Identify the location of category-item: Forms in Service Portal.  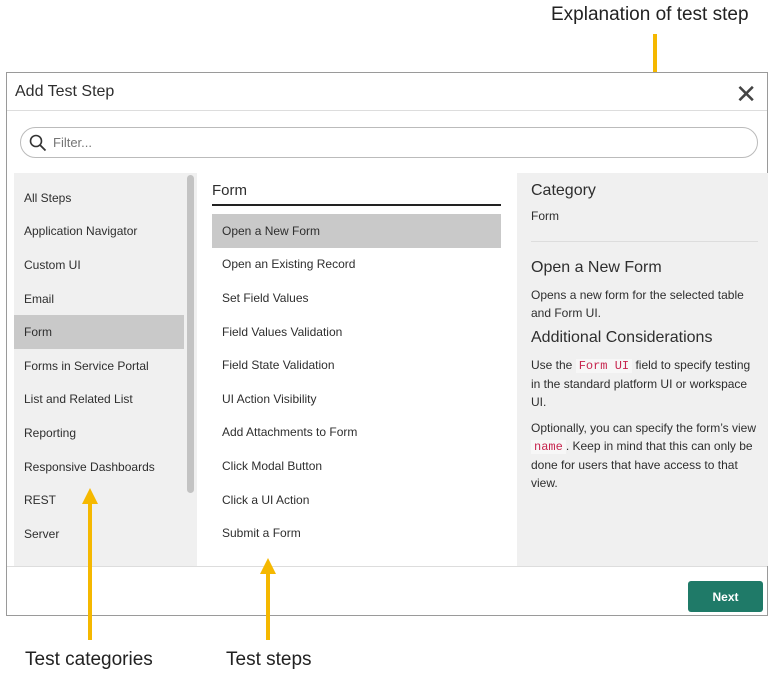
(99, 366).